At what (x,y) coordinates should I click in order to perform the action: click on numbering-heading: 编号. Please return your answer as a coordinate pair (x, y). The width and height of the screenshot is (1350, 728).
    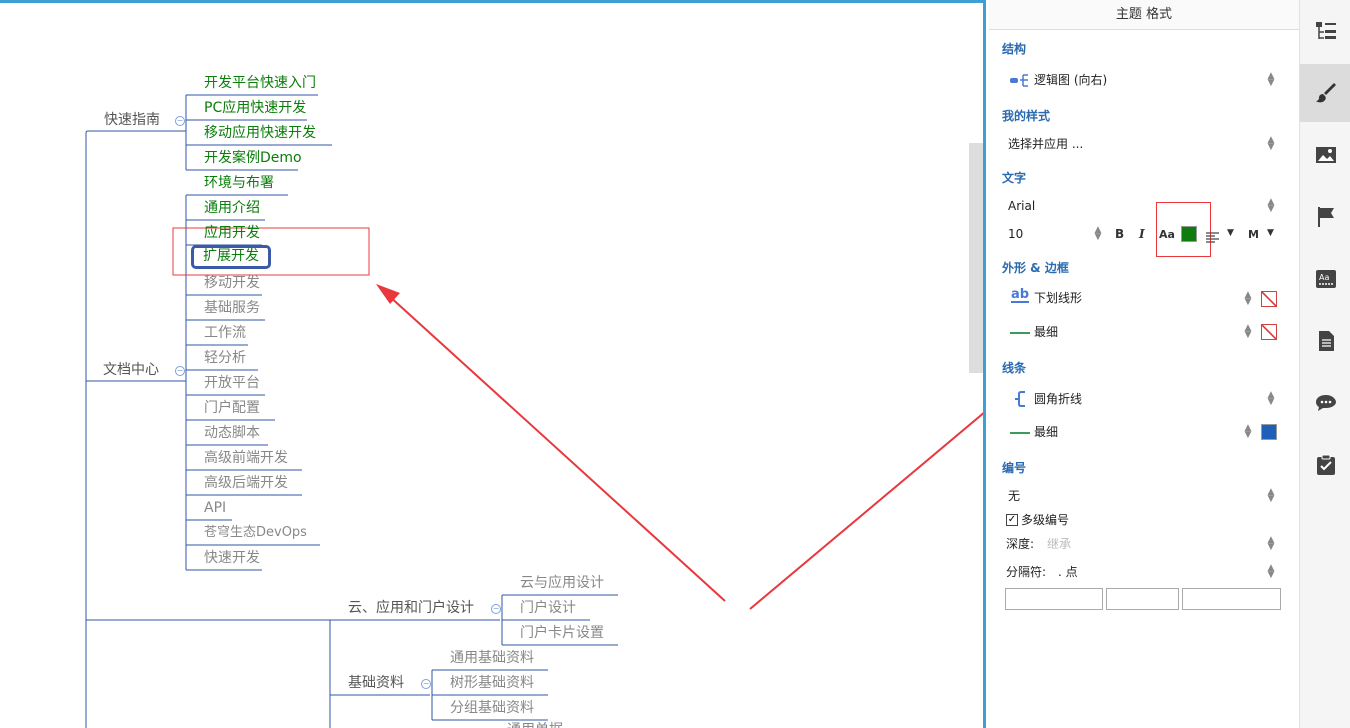
    Looking at the image, I should click on (1014, 468).